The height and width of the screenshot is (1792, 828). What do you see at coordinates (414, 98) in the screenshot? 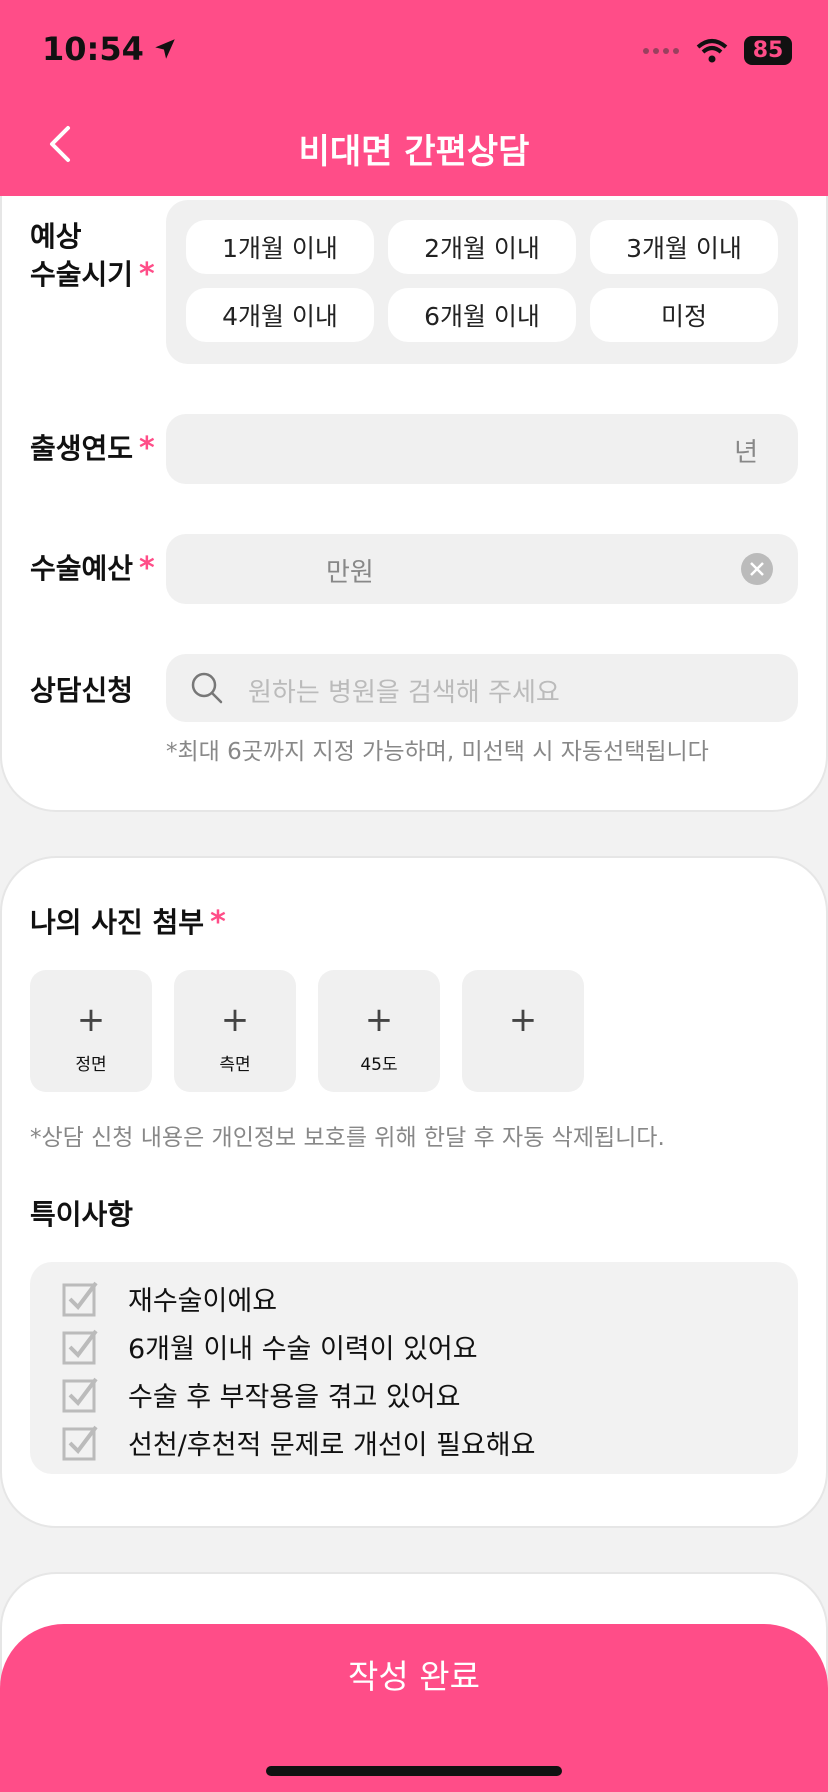
I see `app-header: 10:54 85 비대면 간편상담` at bounding box center [414, 98].